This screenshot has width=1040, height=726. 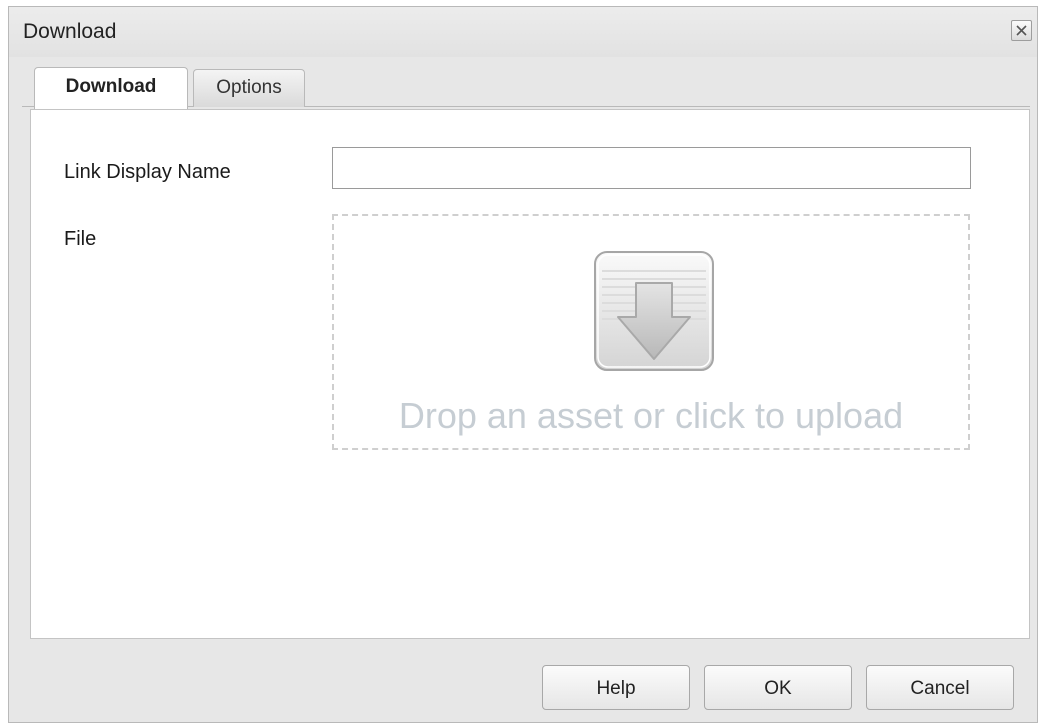 What do you see at coordinates (616, 687) in the screenshot?
I see `help-button: Help` at bounding box center [616, 687].